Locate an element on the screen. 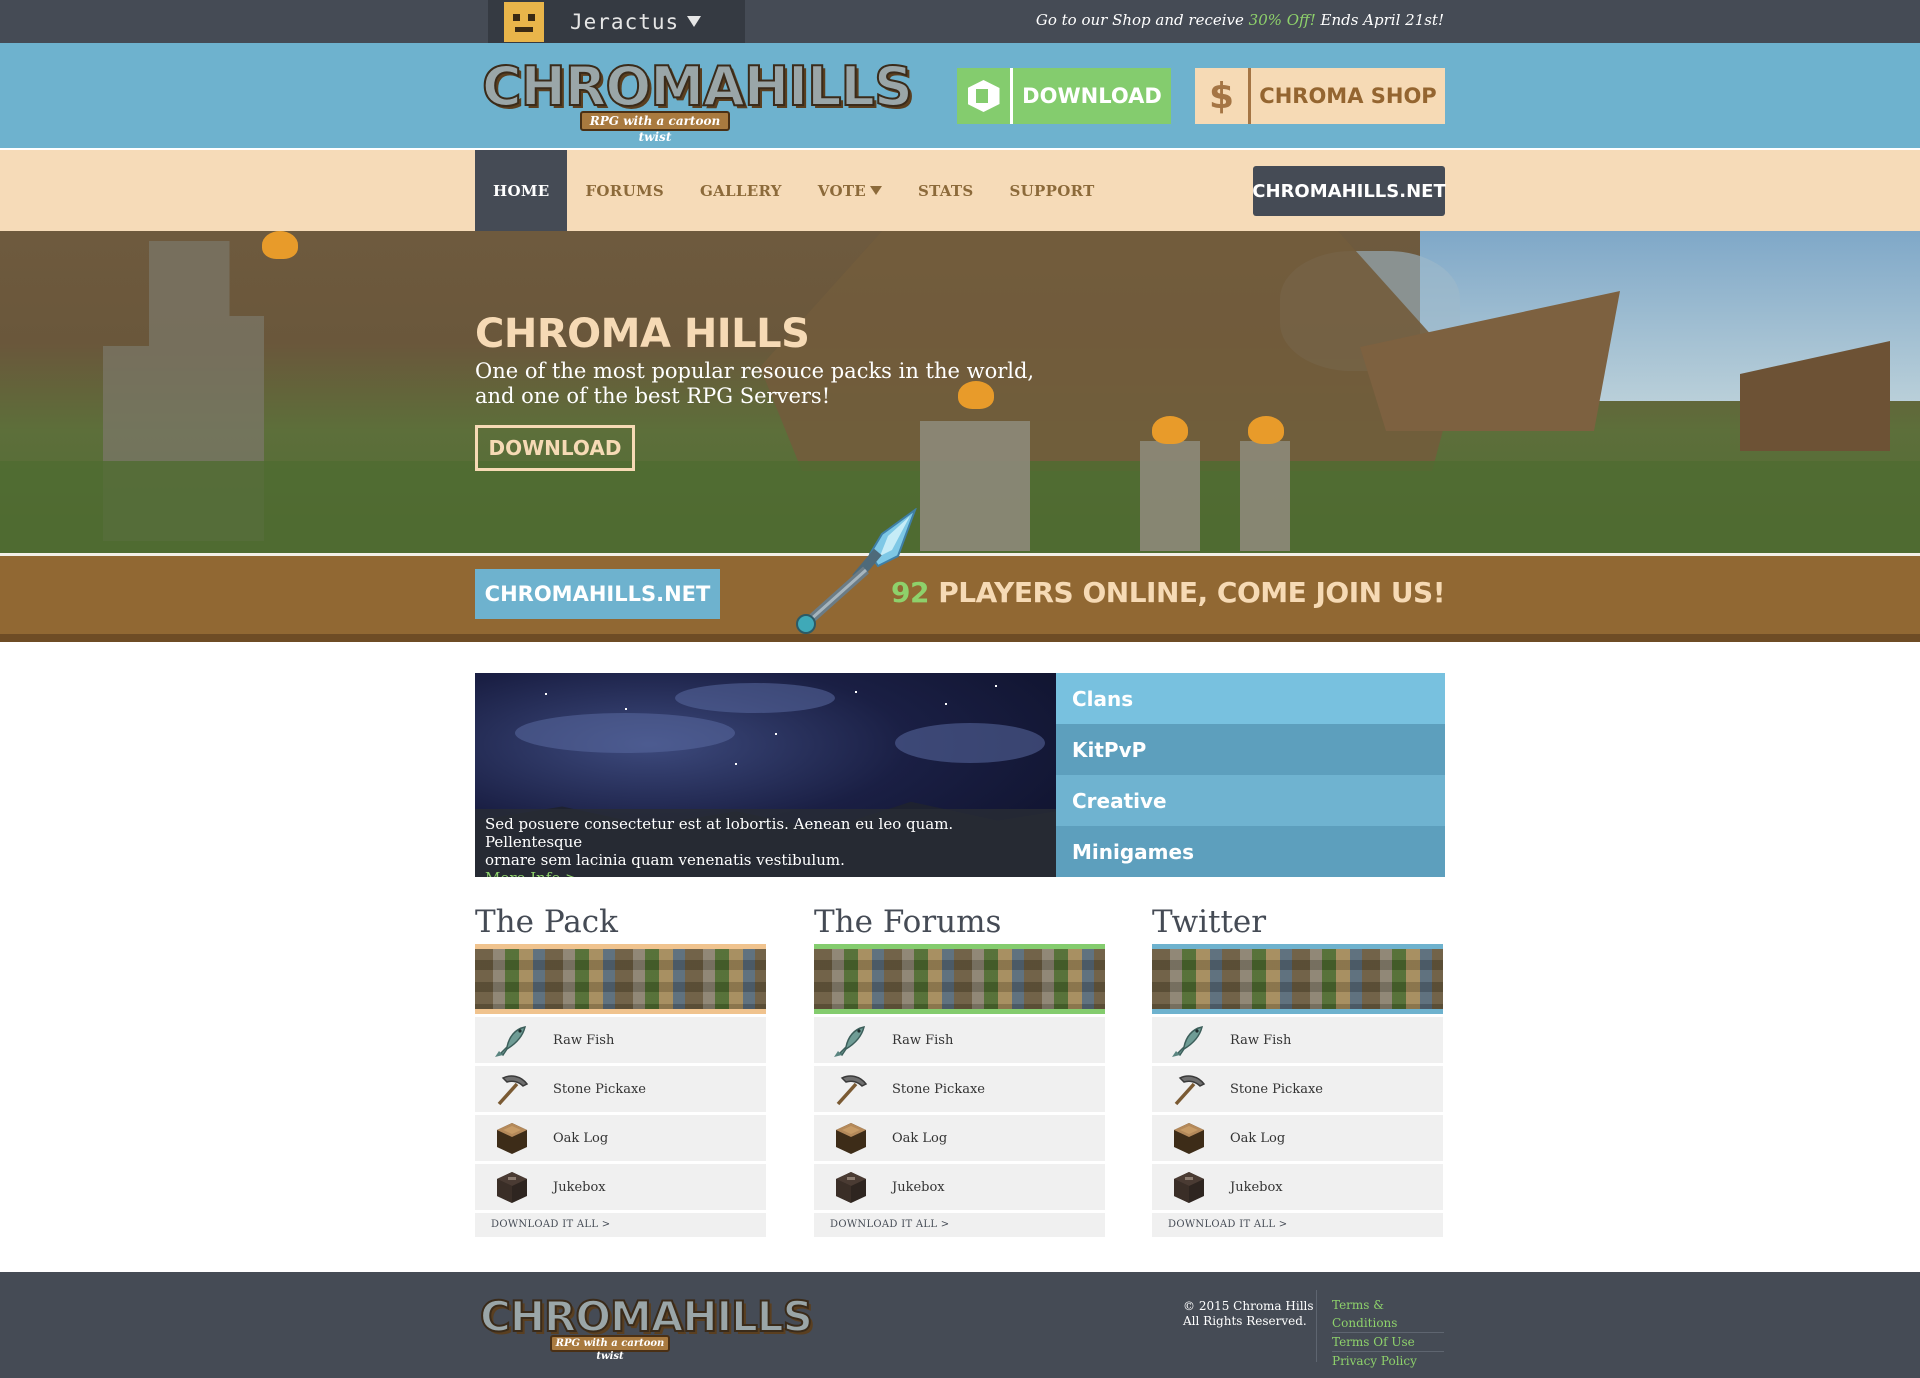 The width and height of the screenshot is (1920, 1378). chroma-shop-button: $ CHROMA SHOP is located at coordinates (1320, 96).